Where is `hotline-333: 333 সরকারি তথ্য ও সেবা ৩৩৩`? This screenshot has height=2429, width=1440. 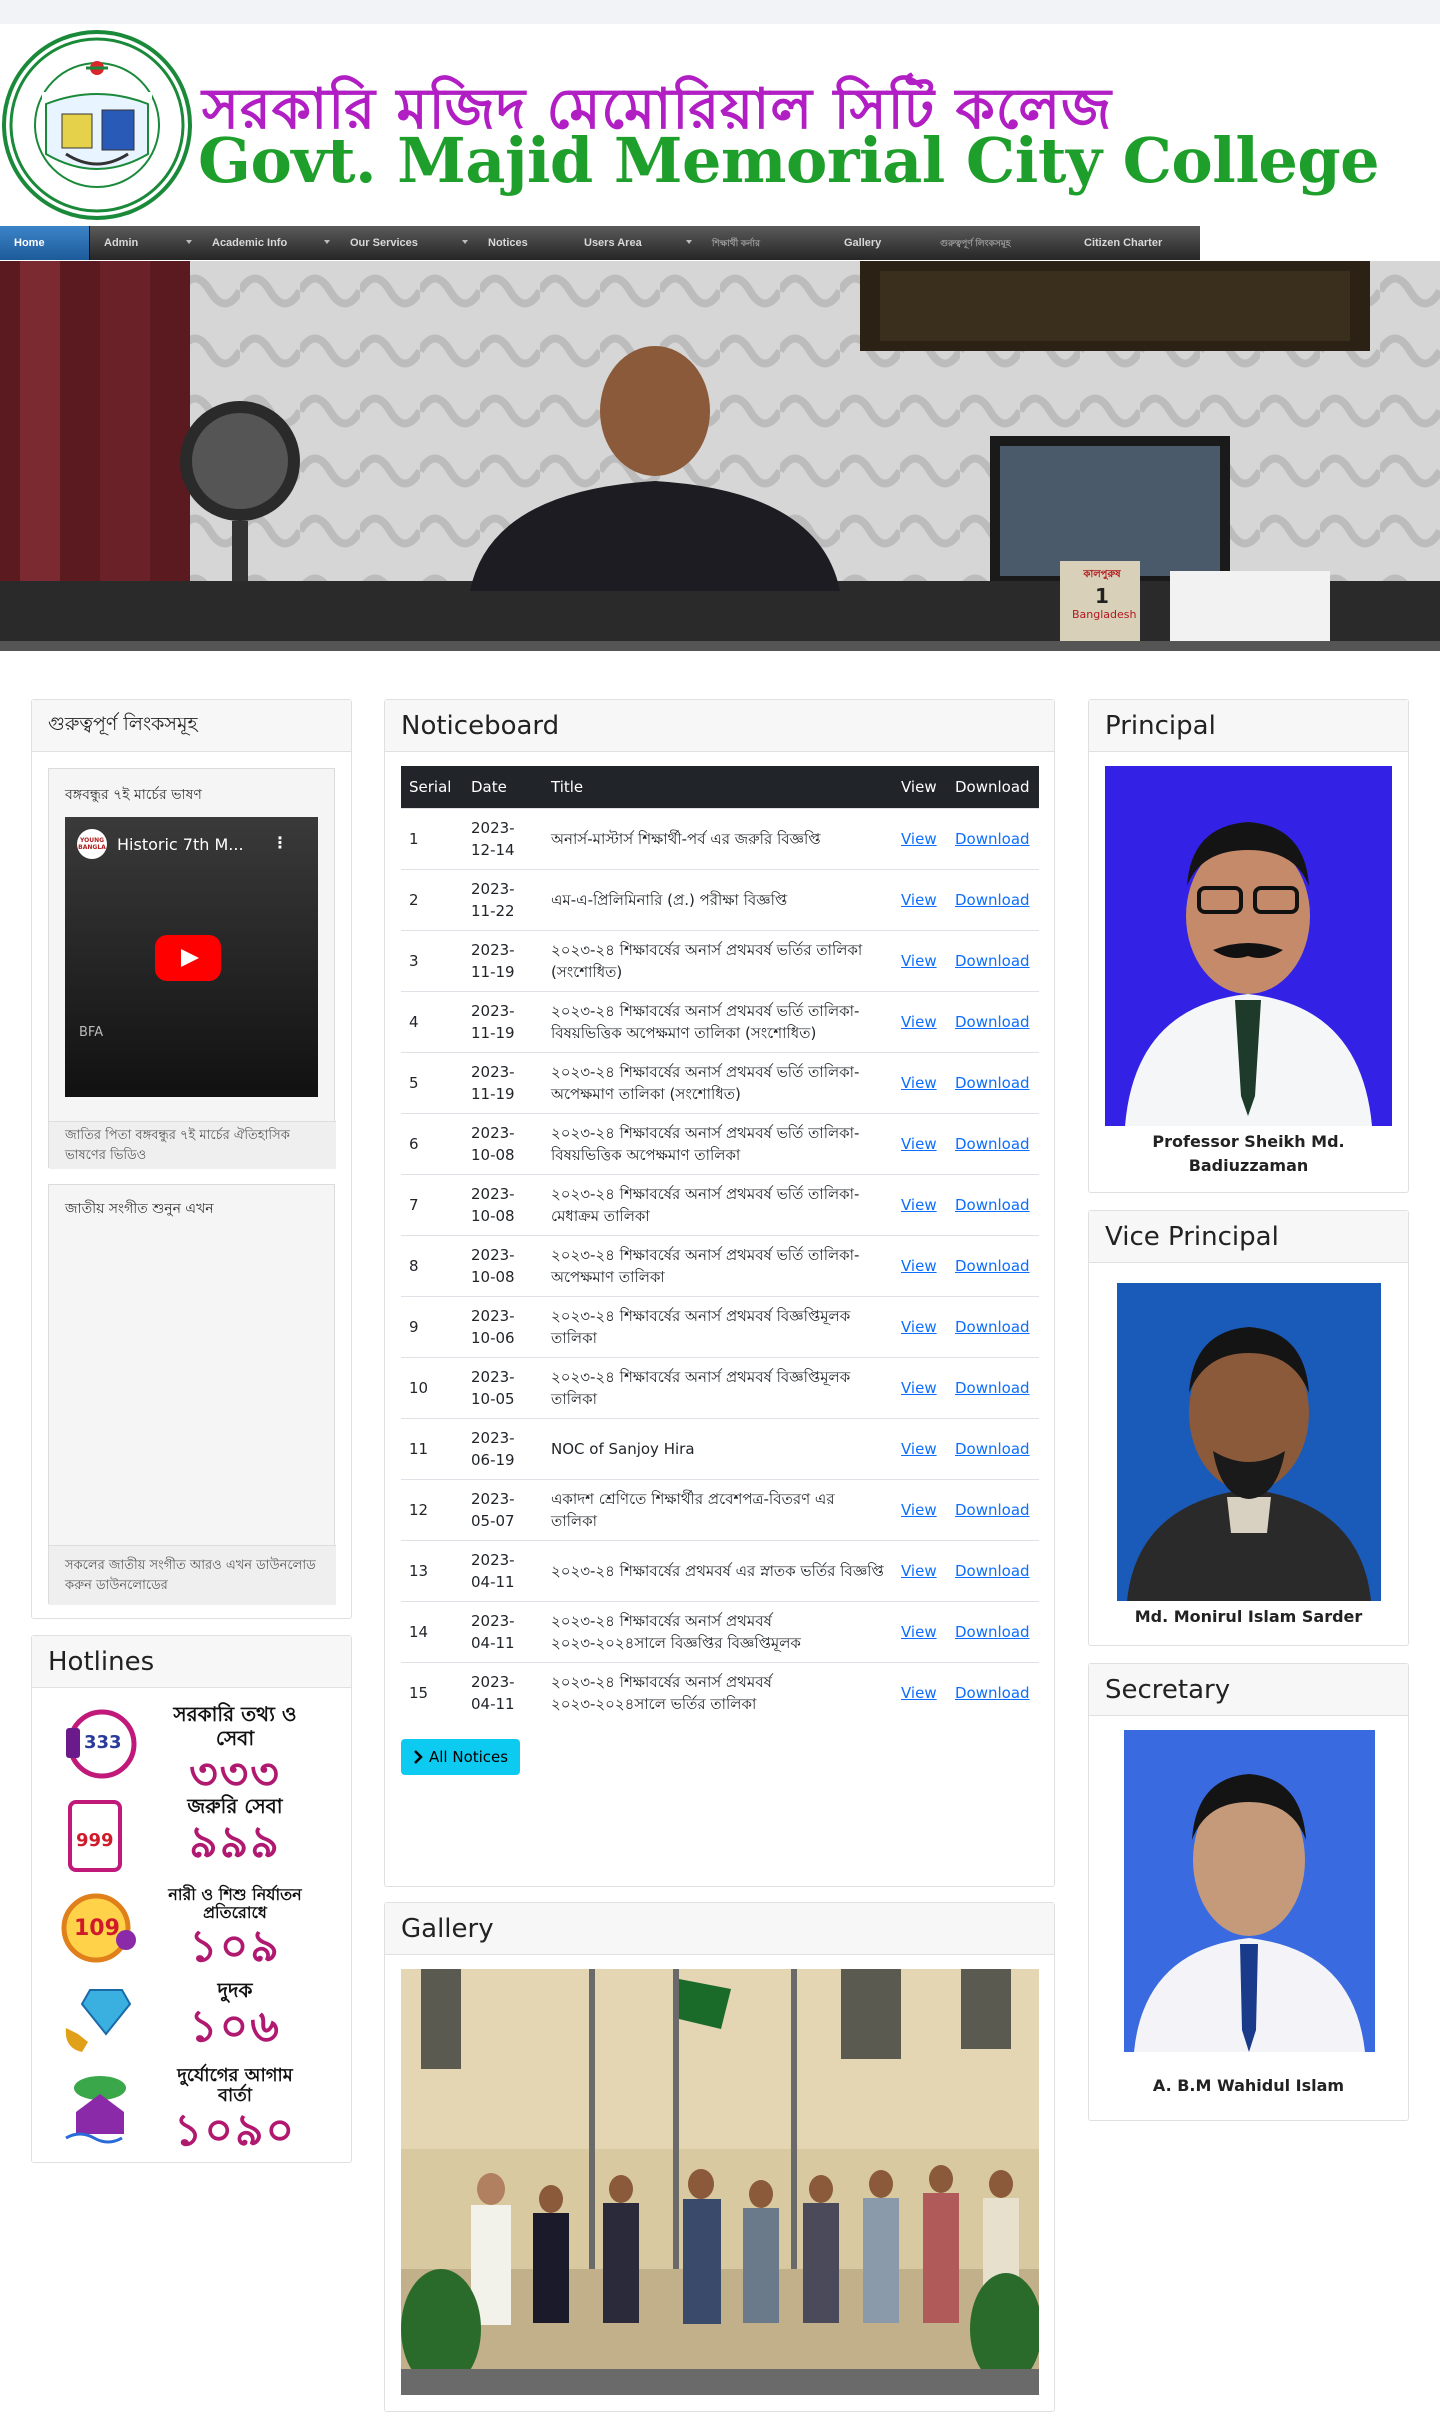
hotline-333: 333 সরকারি তথ্য ও সেবা ৩৩৩ is located at coordinates (185, 1751).